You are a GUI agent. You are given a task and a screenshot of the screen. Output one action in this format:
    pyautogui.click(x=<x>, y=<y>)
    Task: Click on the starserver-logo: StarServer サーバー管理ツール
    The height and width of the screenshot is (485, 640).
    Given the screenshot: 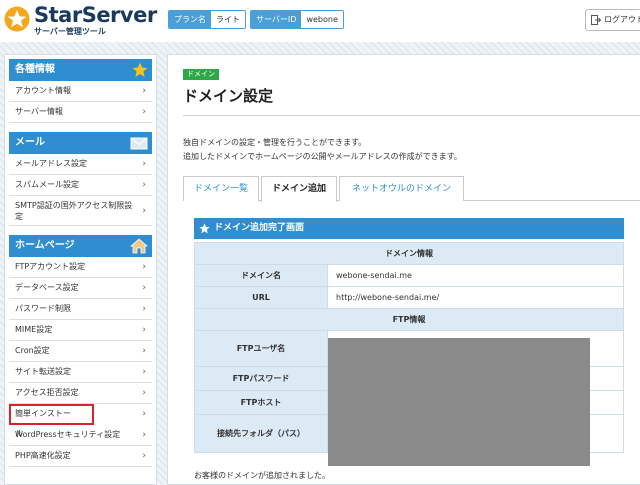 What is the action you would take?
    pyautogui.click(x=80, y=20)
    